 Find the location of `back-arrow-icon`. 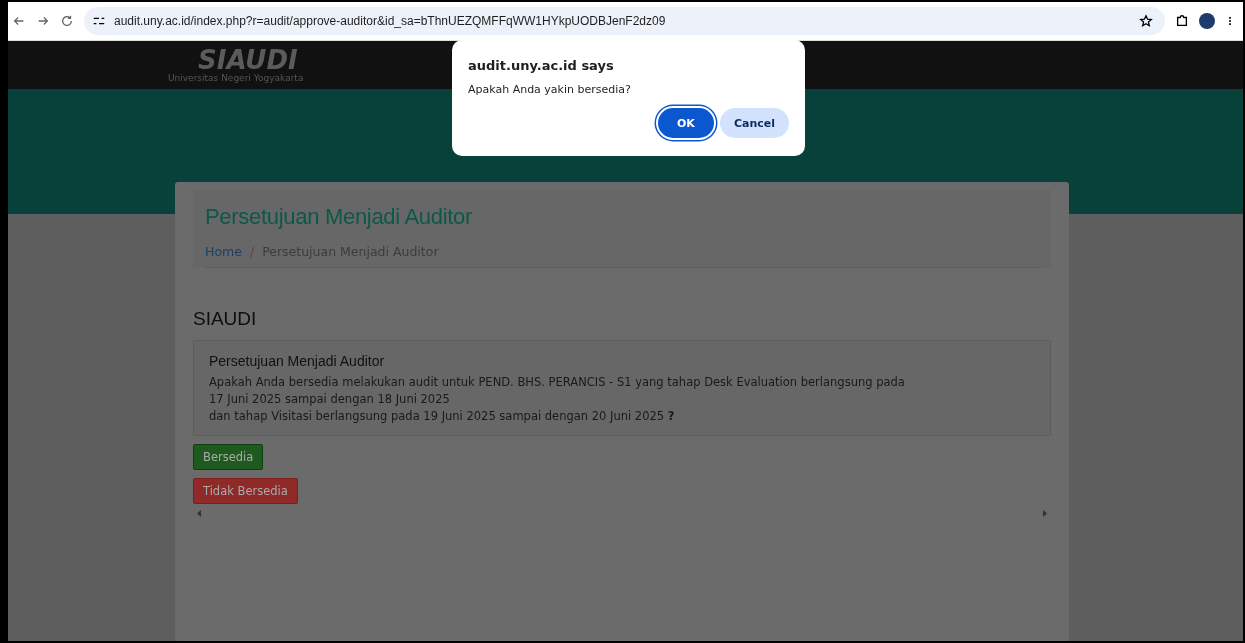

back-arrow-icon is located at coordinates (19, 21).